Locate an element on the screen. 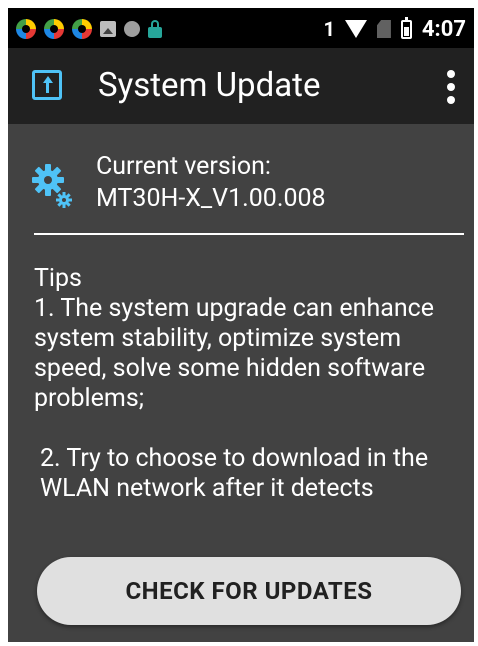  battery-icon is located at coordinates (406, 27).